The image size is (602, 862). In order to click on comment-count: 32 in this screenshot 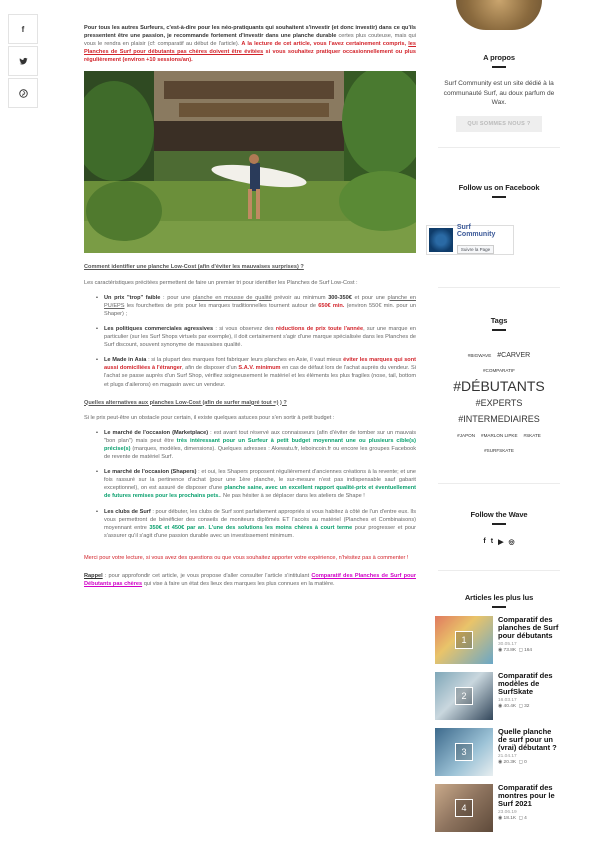, I will do `click(527, 706)`.